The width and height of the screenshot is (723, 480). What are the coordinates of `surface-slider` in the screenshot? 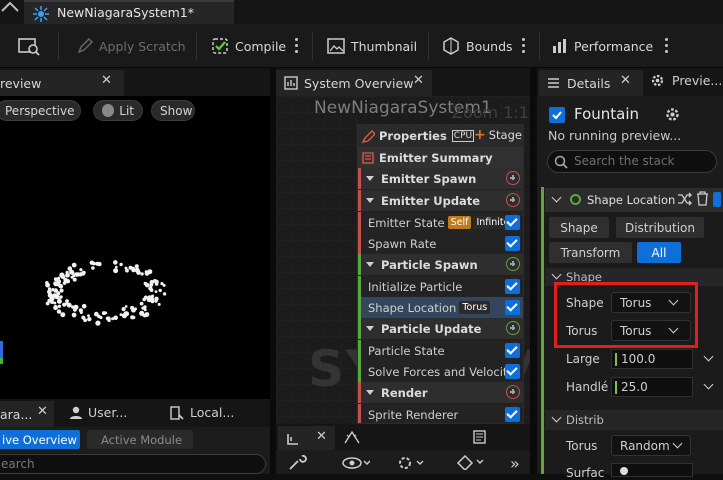 It's located at (652, 470).